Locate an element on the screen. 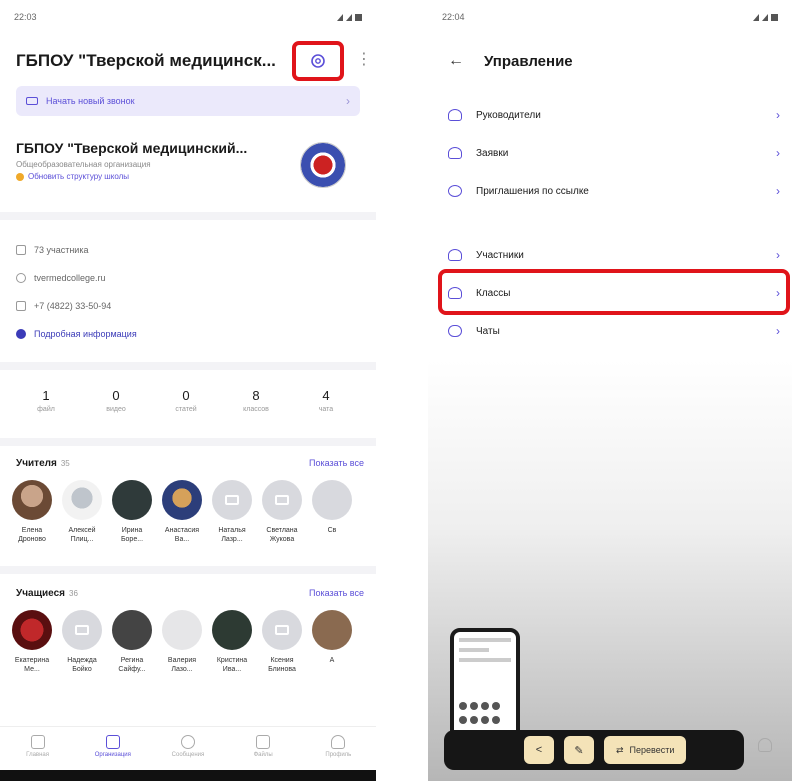  update-structure-label: Обновить структуру школы is located at coordinates (79, 176).